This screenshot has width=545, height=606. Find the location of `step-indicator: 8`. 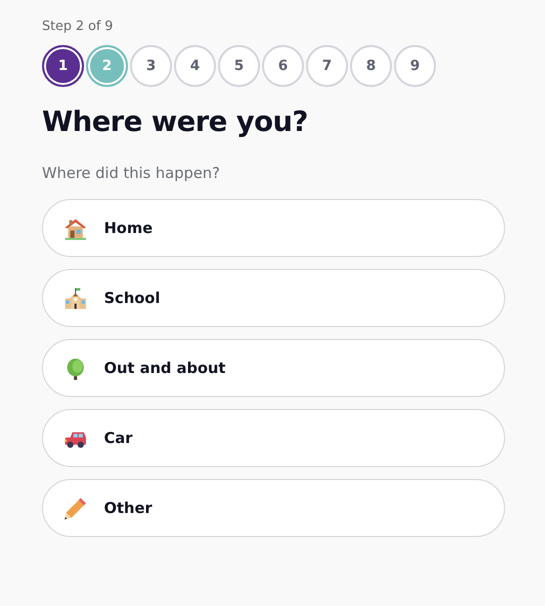

step-indicator: 8 is located at coordinates (371, 66).